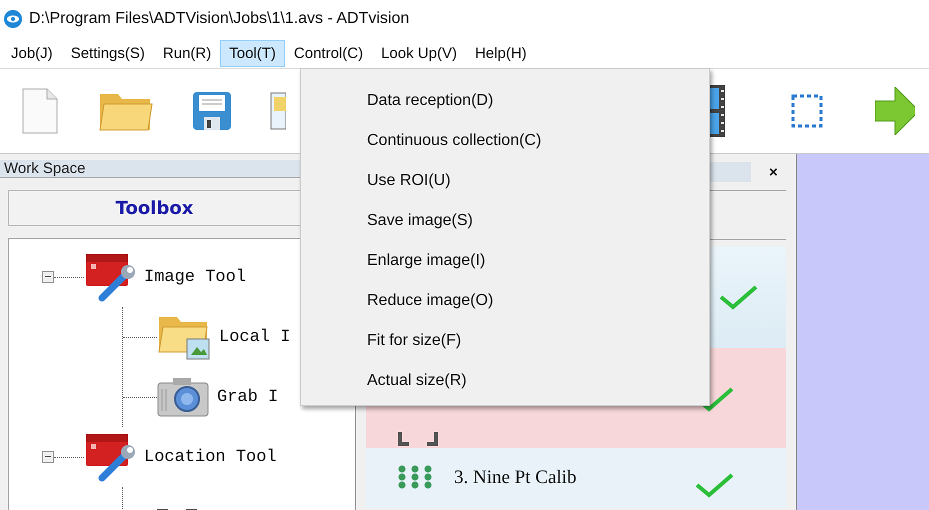 The image size is (929, 510). What do you see at coordinates (515, 478) in the screenshot?
I see `step-label: 3. Nine Pt Calib` at bounding box center [515, 478].